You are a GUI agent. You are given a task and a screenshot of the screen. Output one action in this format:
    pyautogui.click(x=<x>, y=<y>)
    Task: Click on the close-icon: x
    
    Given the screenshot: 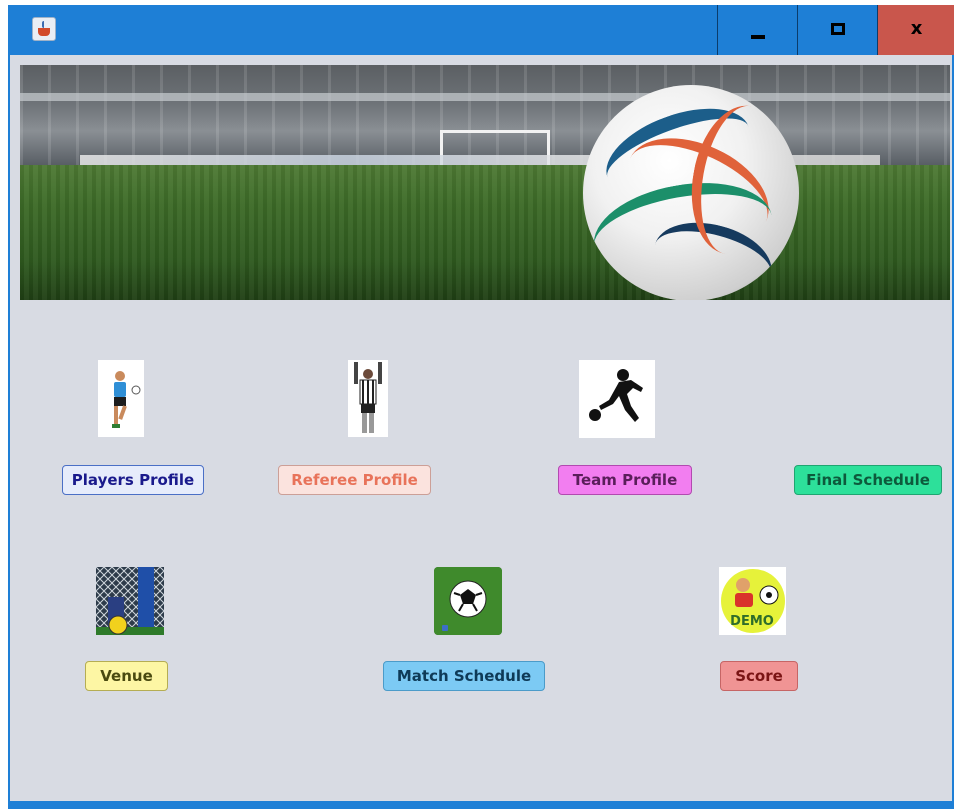 What is the action you would take?
    pyautogui.click(x=916, y=28)
    